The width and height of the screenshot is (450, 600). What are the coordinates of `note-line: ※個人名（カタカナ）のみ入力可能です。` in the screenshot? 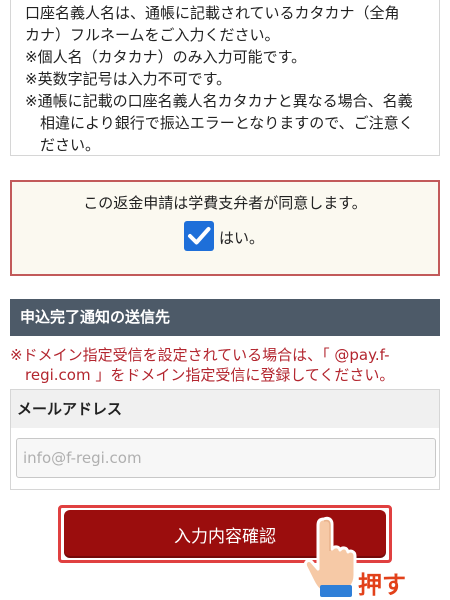 It's located at (166, 57).